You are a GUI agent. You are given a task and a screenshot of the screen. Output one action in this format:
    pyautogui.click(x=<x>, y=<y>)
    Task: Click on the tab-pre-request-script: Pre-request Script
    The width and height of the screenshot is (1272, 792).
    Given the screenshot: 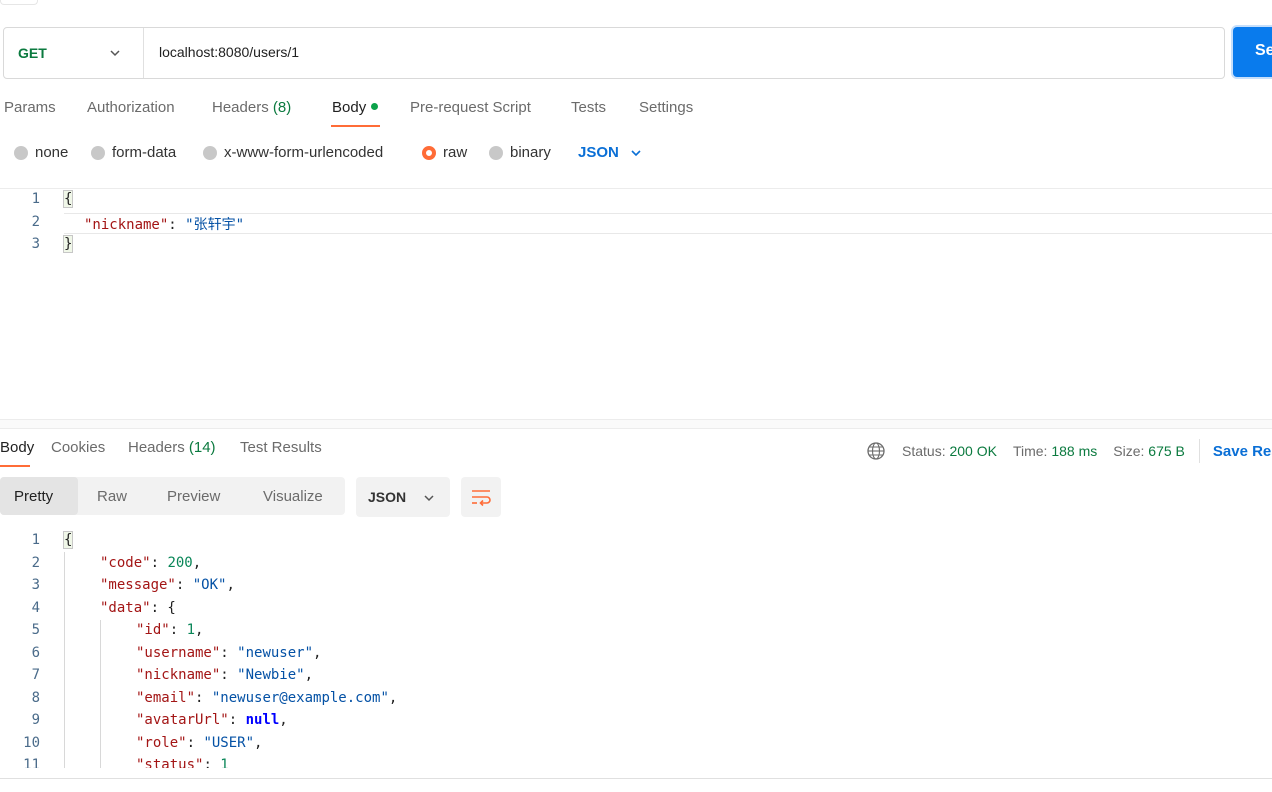 What is the action you would take?
    pyautogui.click(x=470, y=107)
    